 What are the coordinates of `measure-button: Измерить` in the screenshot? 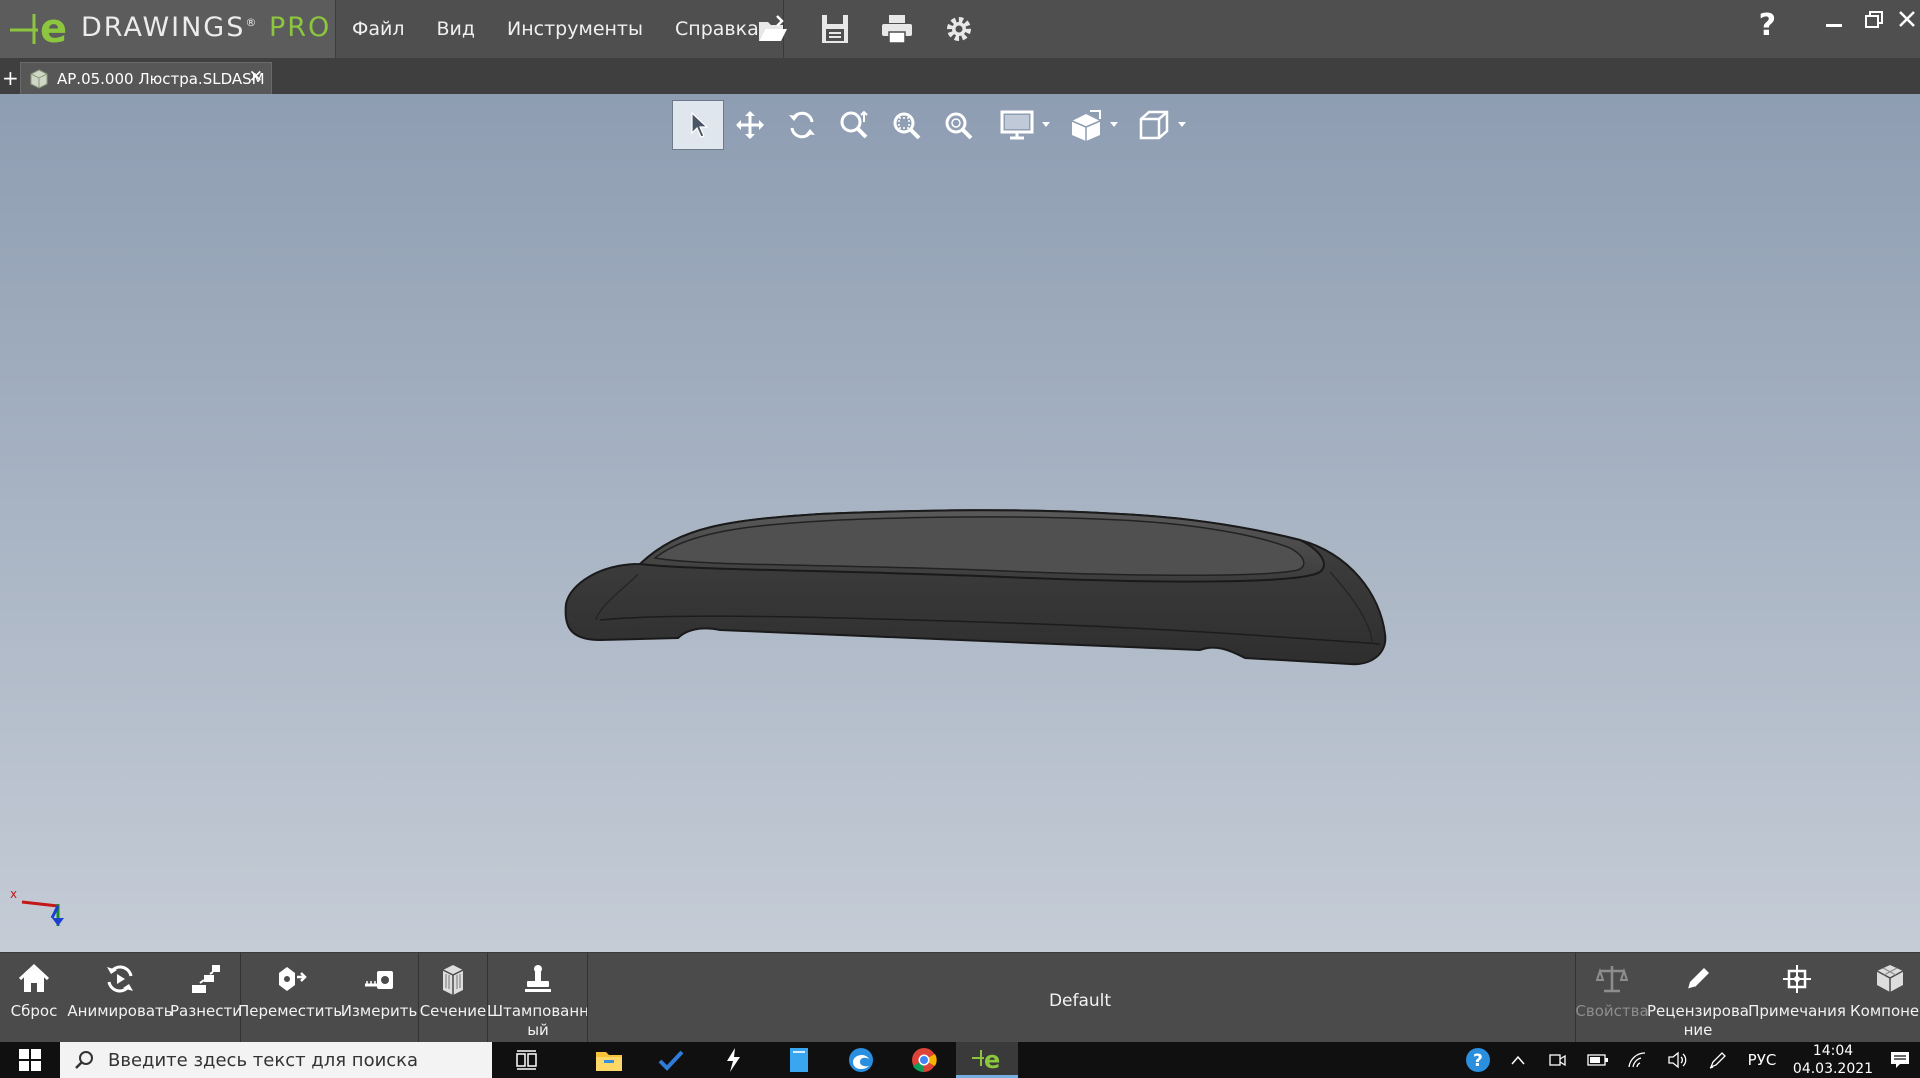 It's located at (379, 998).